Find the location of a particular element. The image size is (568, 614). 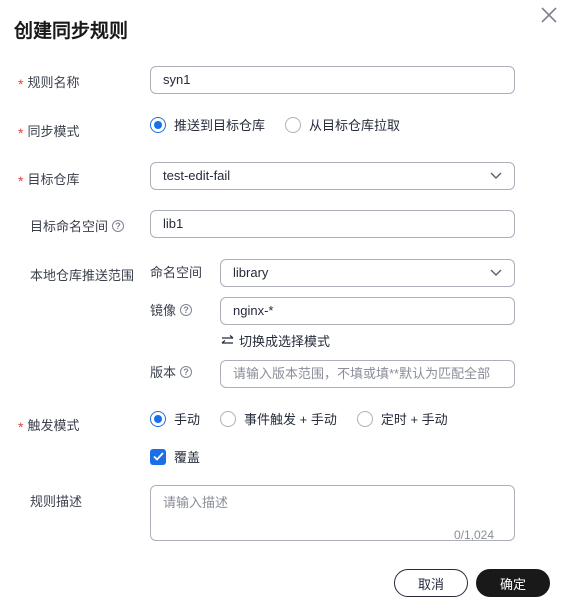

rule-name-label: * 规则名称 is located at coordinates (49, 83).